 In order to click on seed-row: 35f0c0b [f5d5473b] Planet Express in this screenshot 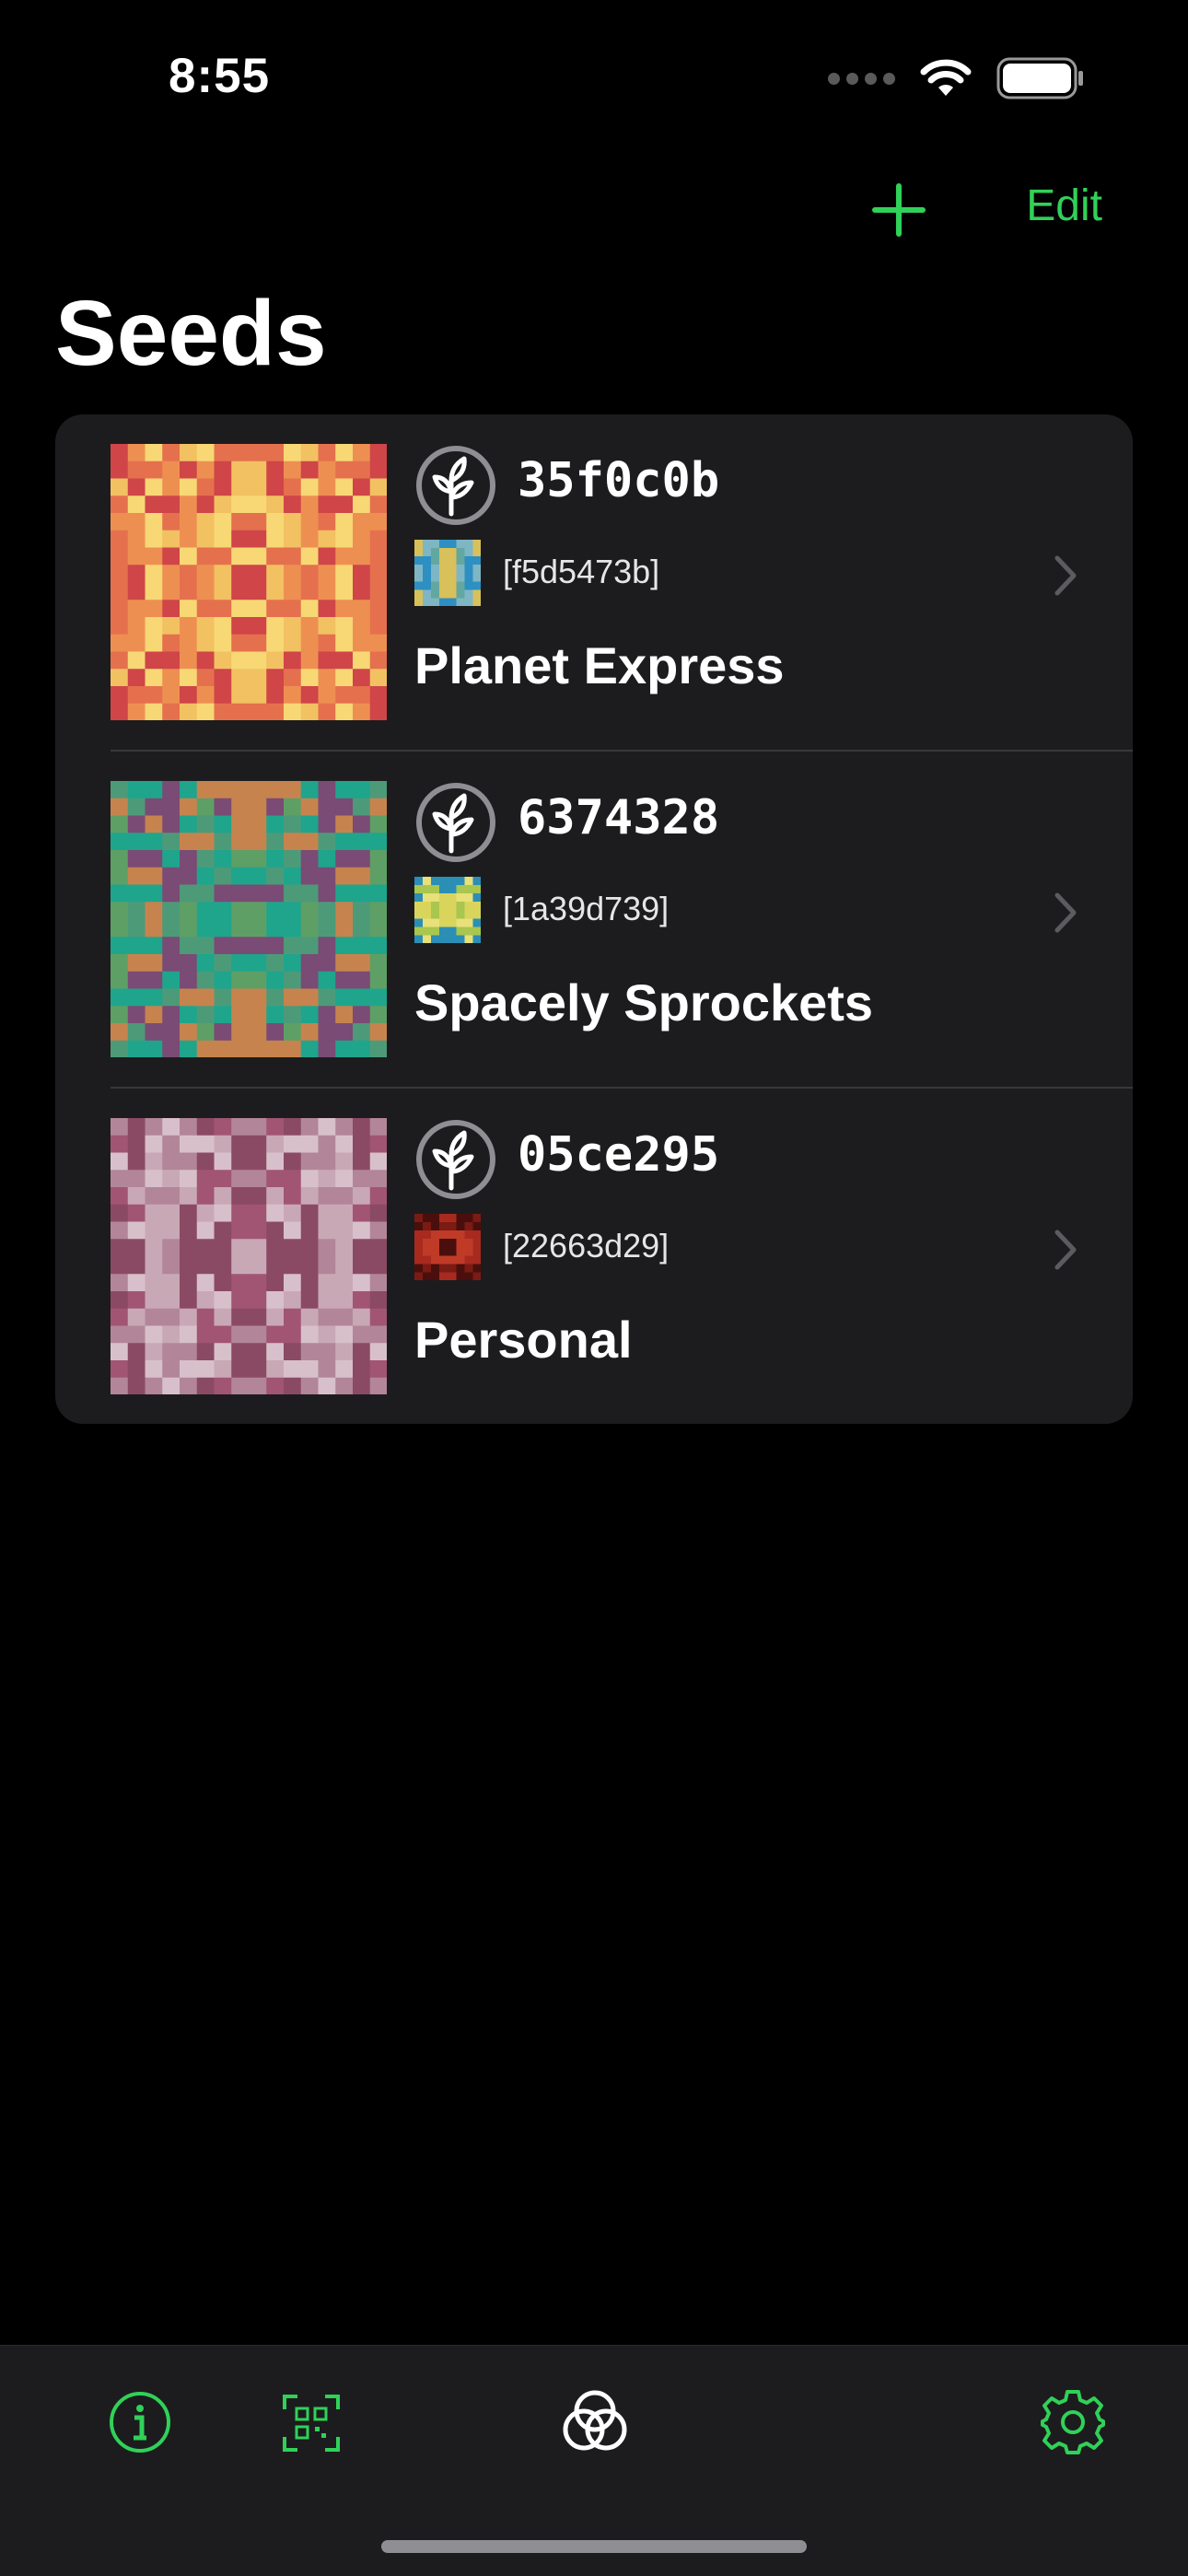, I will do `click(594, 583)`.